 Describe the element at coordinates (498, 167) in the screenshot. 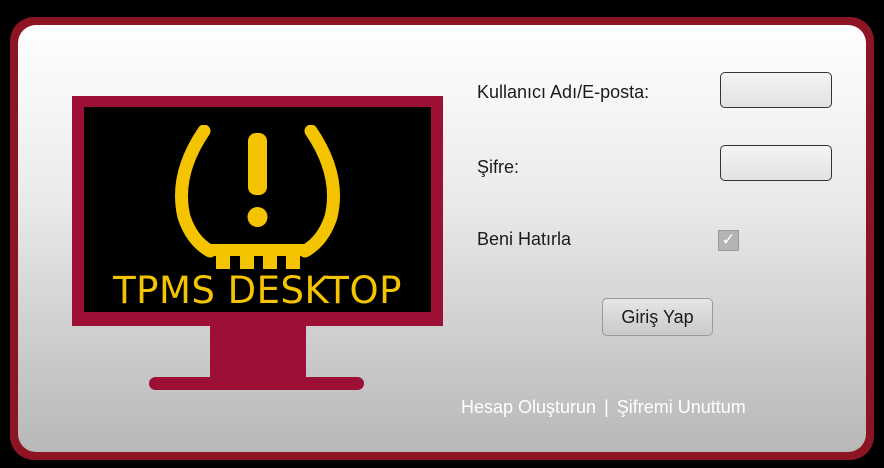

I see `password-label: Şifre:` at that location.